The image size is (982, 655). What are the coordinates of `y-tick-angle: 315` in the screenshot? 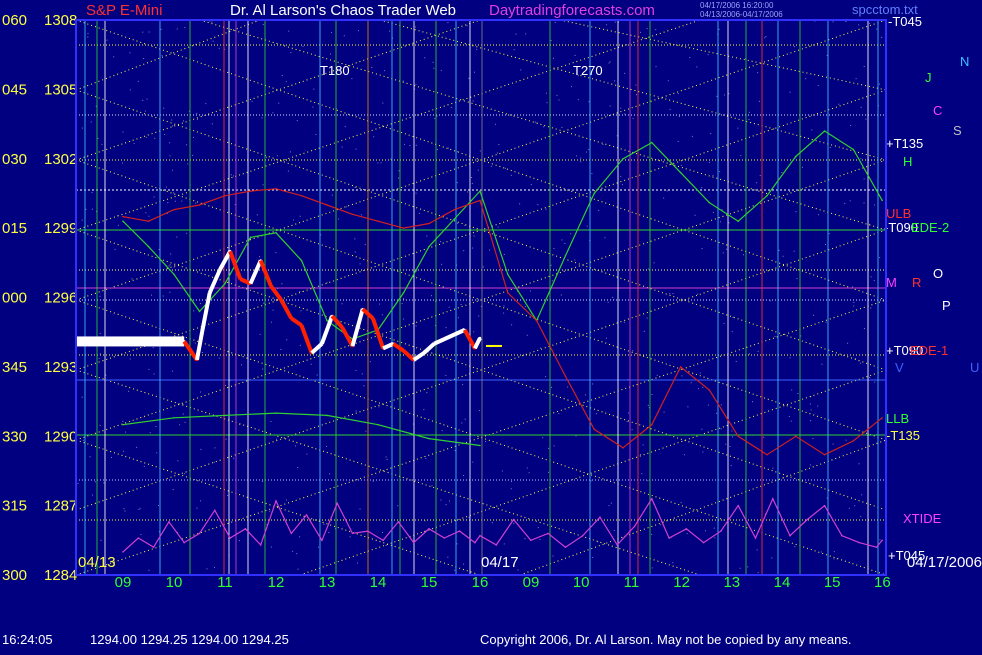 It's located at (14, 506).